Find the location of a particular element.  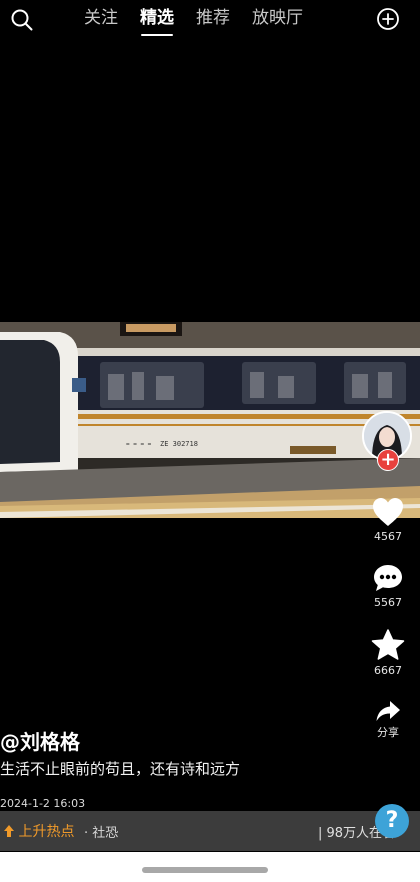

follow-plus-button: + is located at coordinates (388, 460).